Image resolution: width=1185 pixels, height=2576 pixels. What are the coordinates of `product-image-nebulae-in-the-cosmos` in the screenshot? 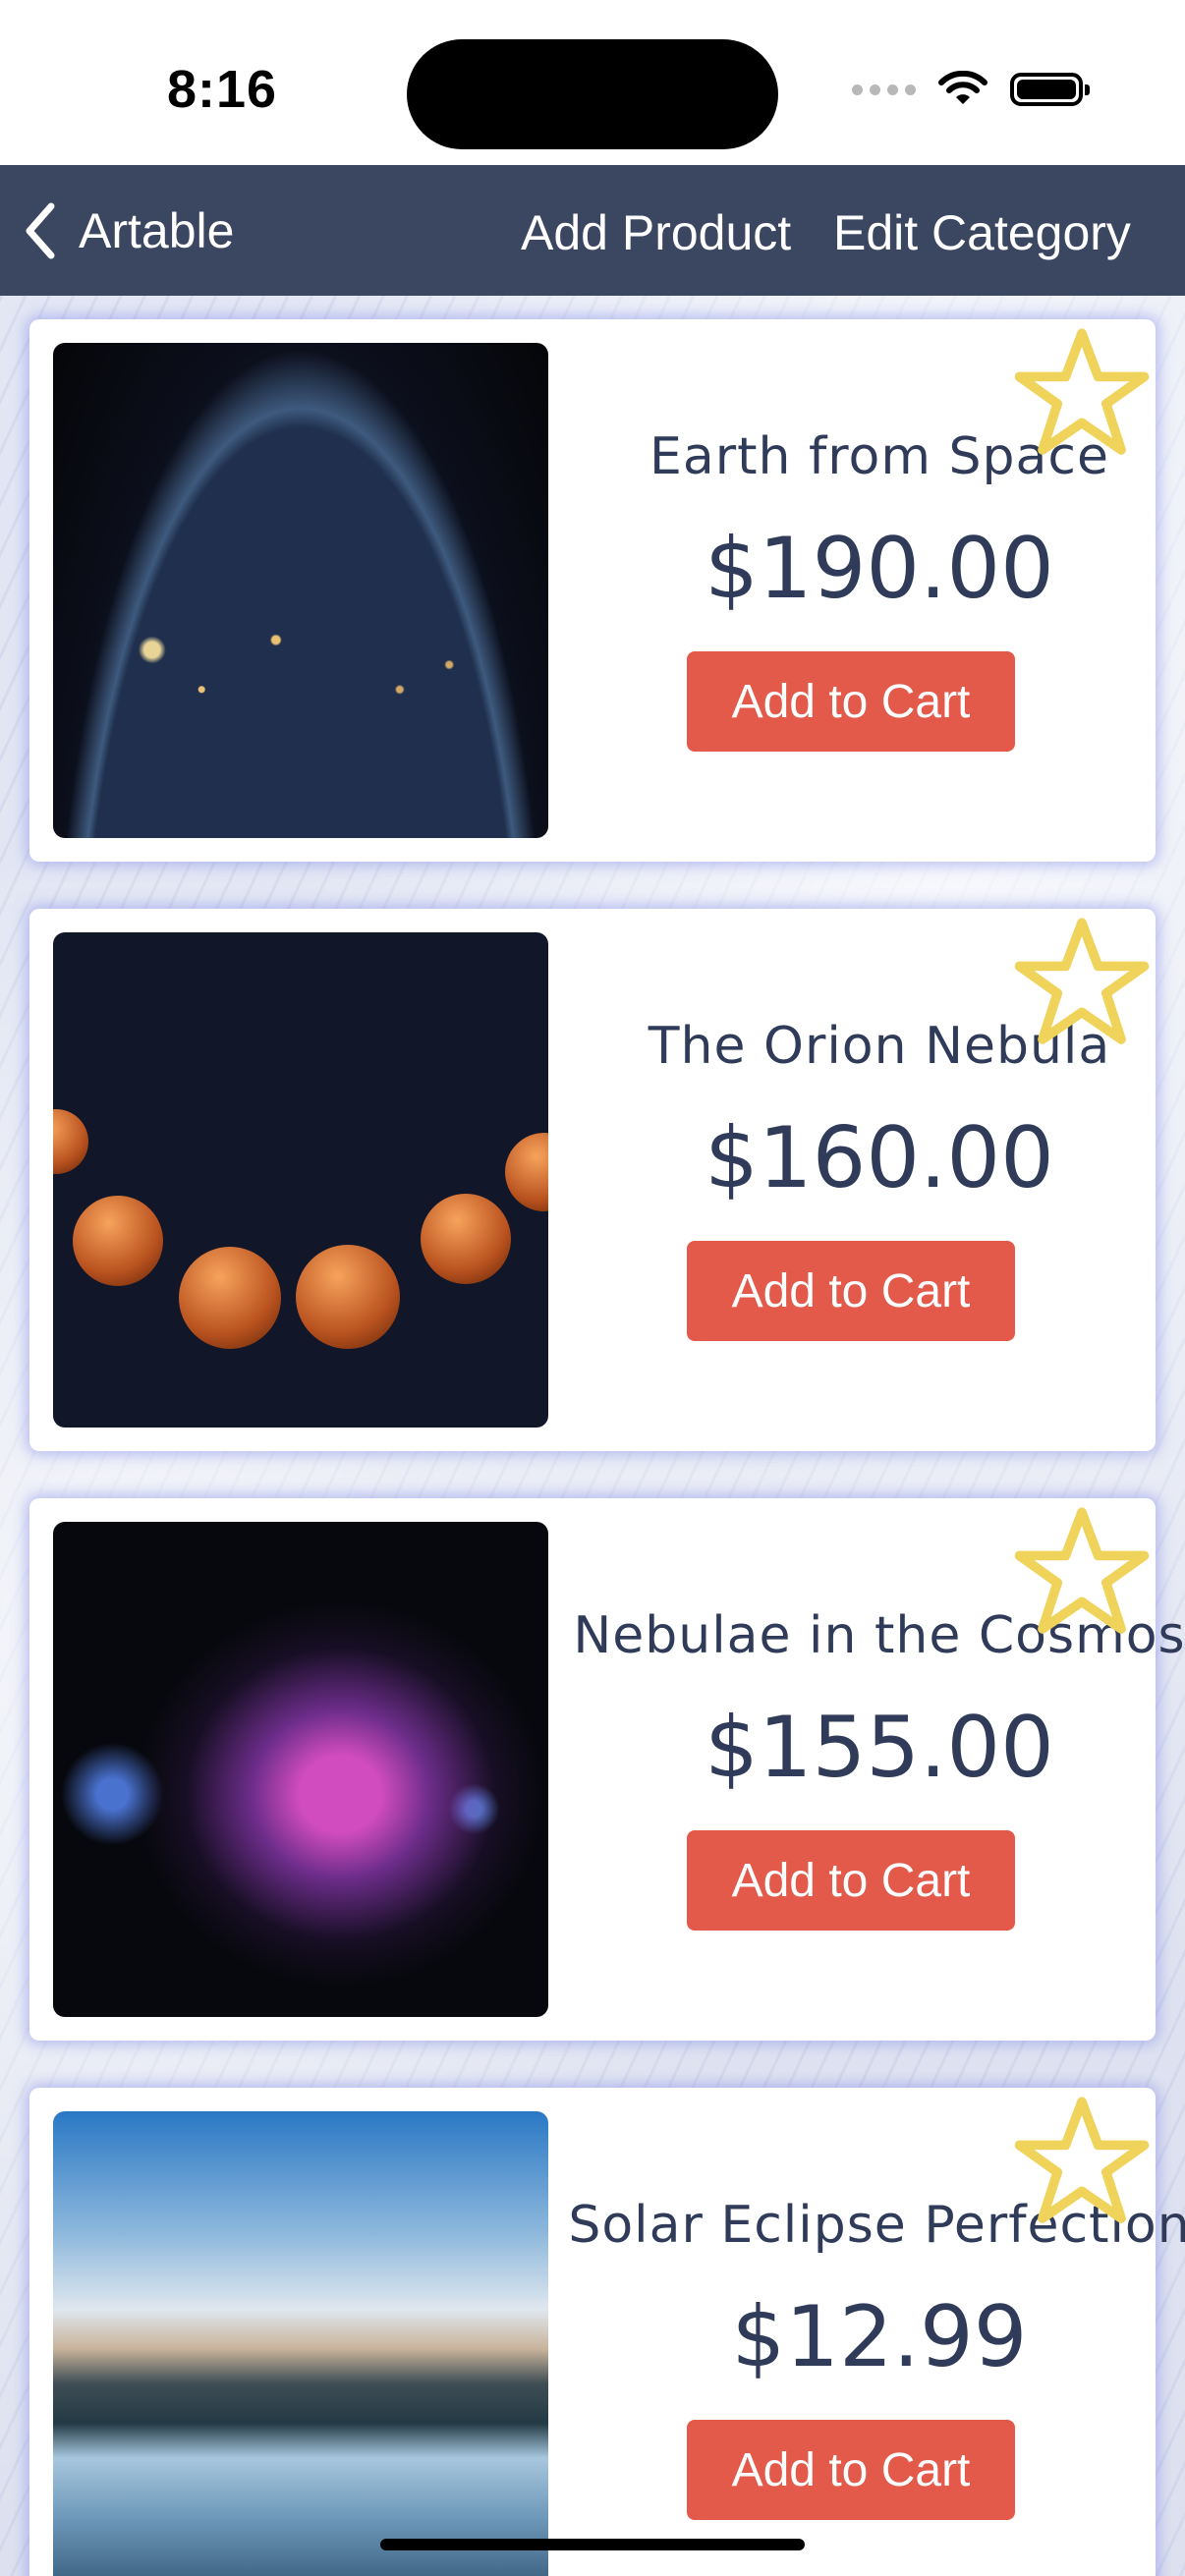 It's located at (301, 1769).